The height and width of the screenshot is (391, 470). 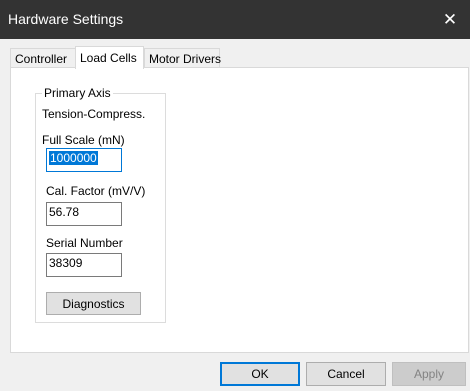 I want to click on diagnostics-button: Diagnostics, so click(x=93, y=303).